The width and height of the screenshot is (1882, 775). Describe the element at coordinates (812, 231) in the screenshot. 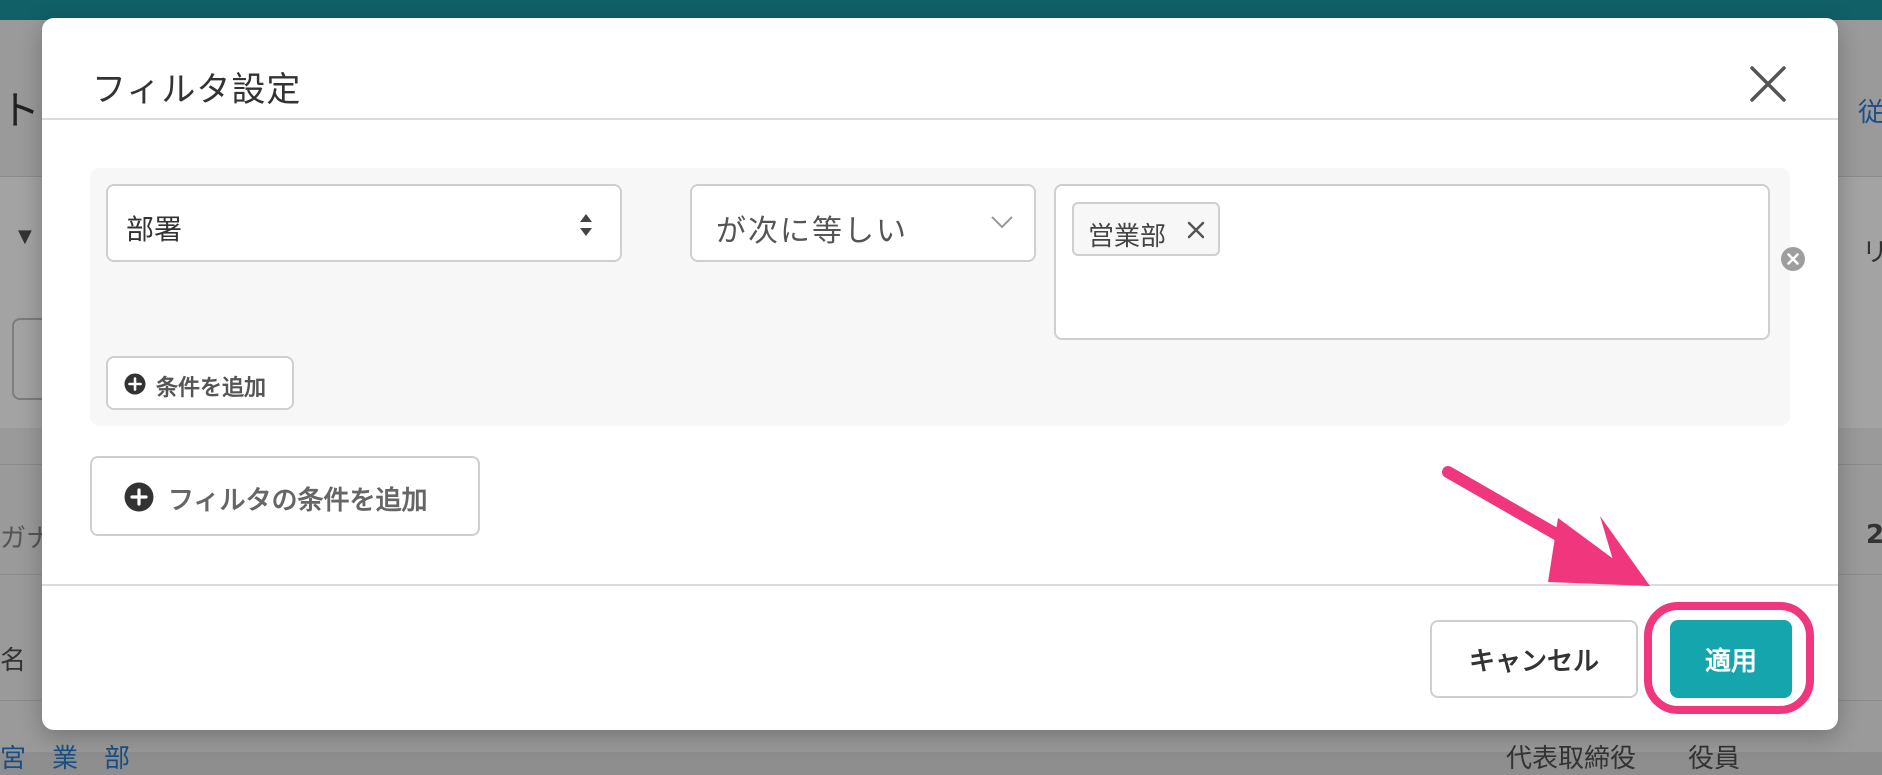

I see `operator-select-value: が次に等しい` at that location.